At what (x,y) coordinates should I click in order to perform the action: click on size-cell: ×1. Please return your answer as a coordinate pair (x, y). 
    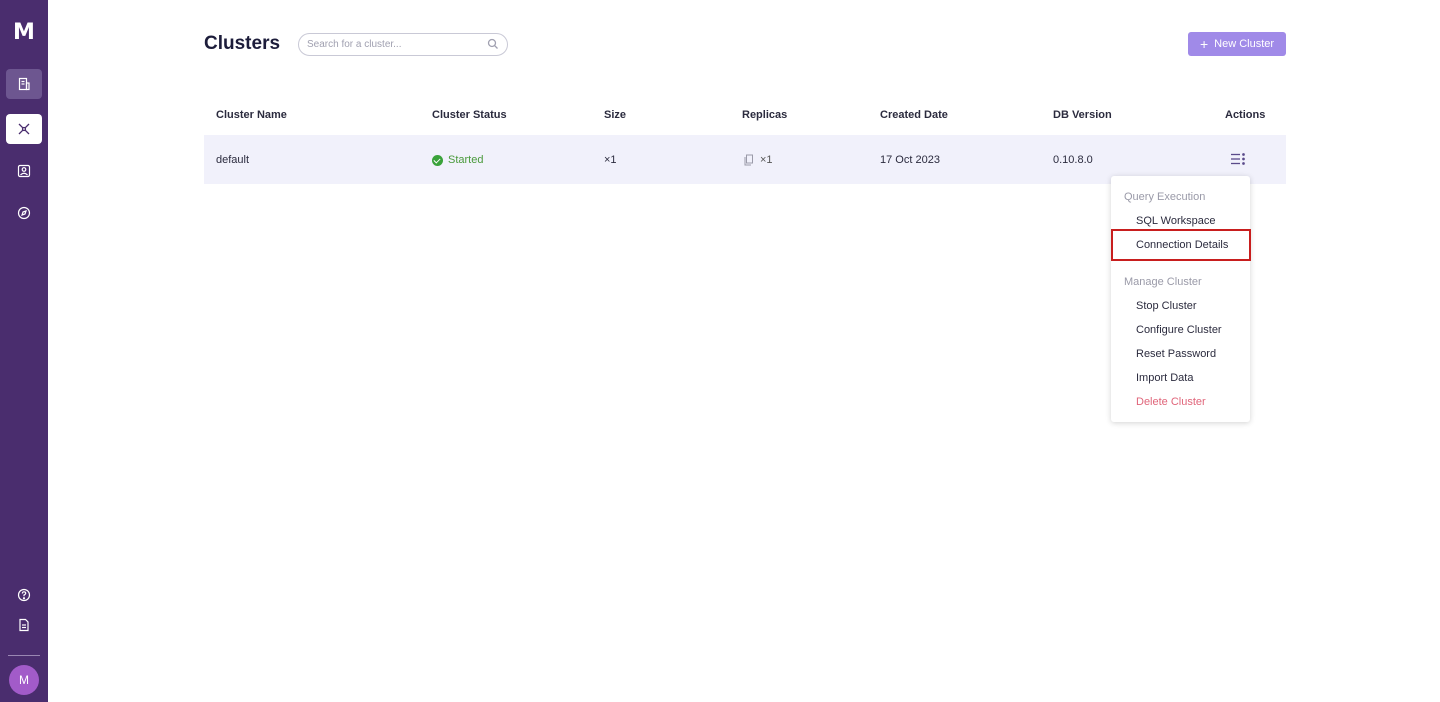
    Looking at the image, I should click on (610, 160).